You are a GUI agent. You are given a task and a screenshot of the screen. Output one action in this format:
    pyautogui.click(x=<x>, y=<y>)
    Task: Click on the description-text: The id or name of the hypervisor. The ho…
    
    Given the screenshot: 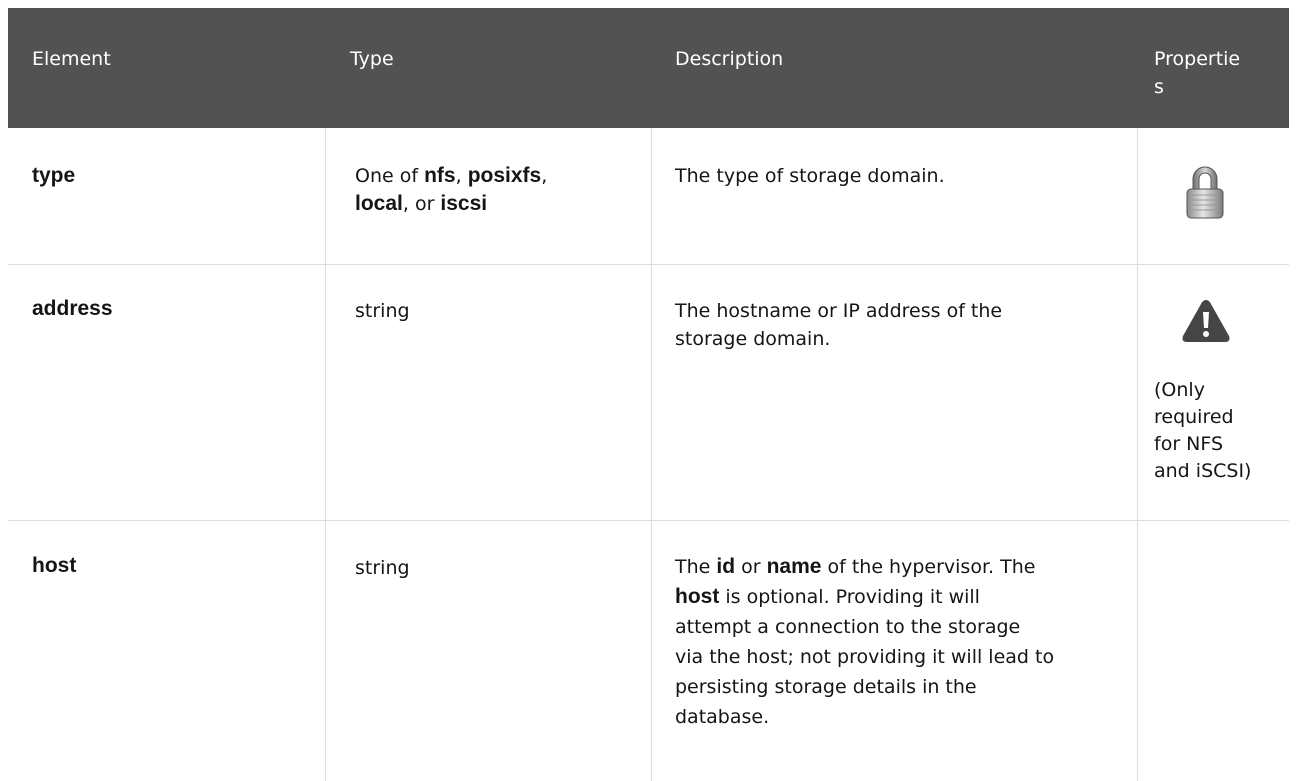 What is the action you would take?
    pyautogui.click(x=865, y=641)
    